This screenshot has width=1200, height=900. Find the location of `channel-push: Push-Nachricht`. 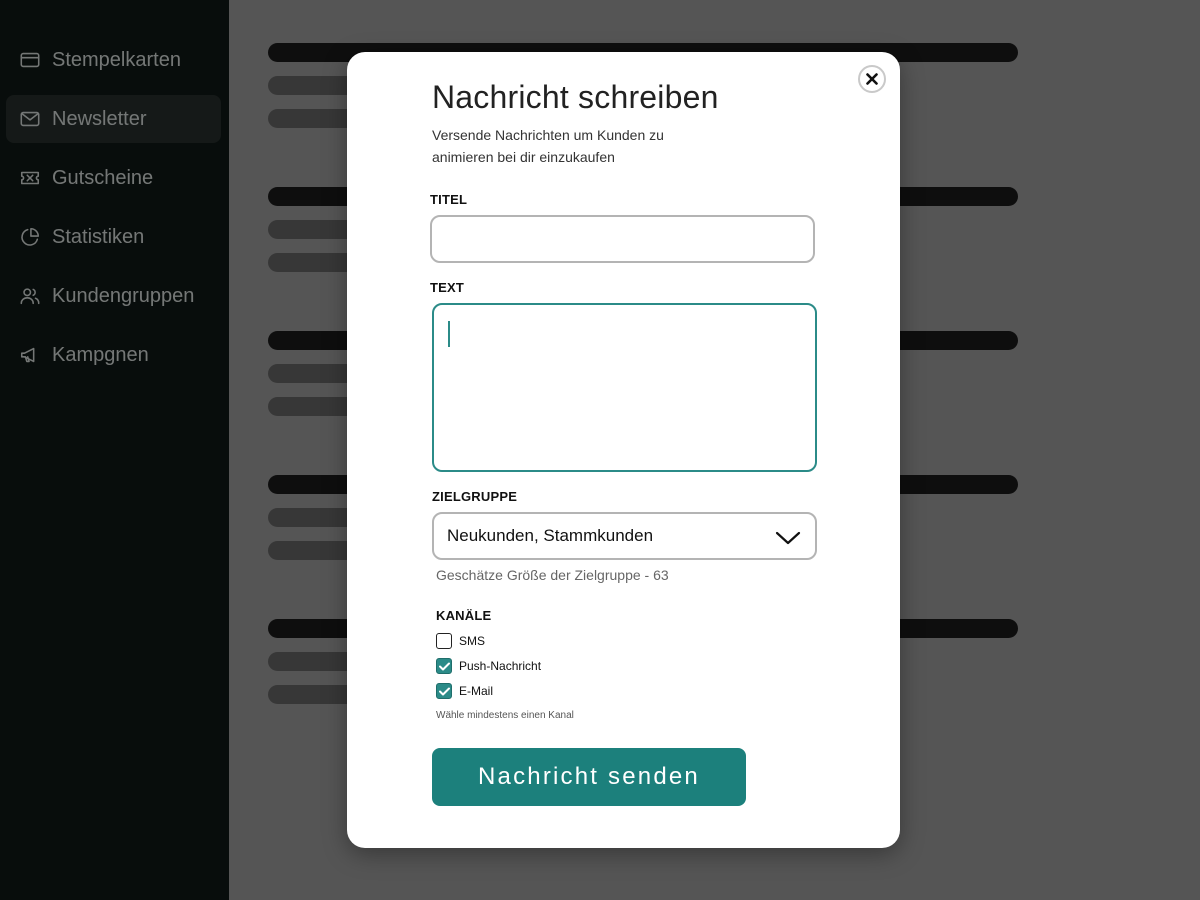

channel-push: Push-Nachricht is located at coordinates (488, 666).